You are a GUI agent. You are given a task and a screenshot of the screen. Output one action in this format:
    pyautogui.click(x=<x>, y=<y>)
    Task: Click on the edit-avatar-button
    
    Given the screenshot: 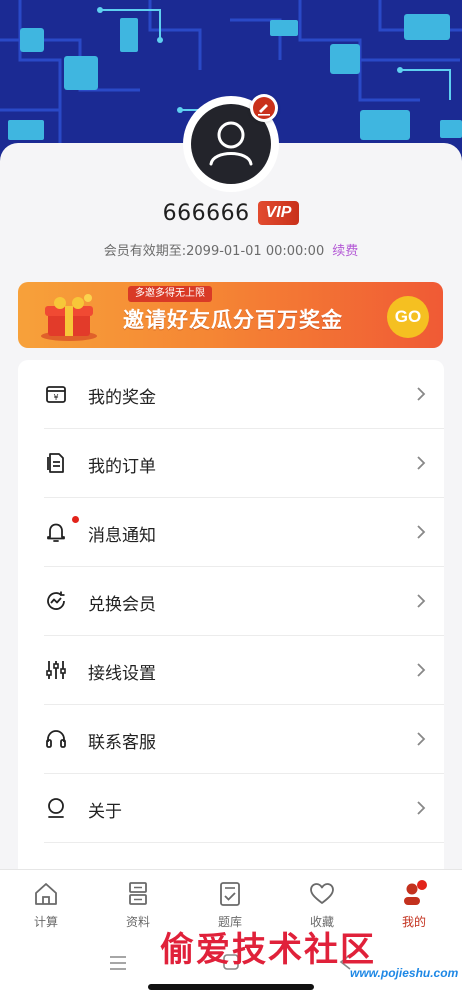 What is the action you would take?
    pyautogui.click(x=264, y=108)
    